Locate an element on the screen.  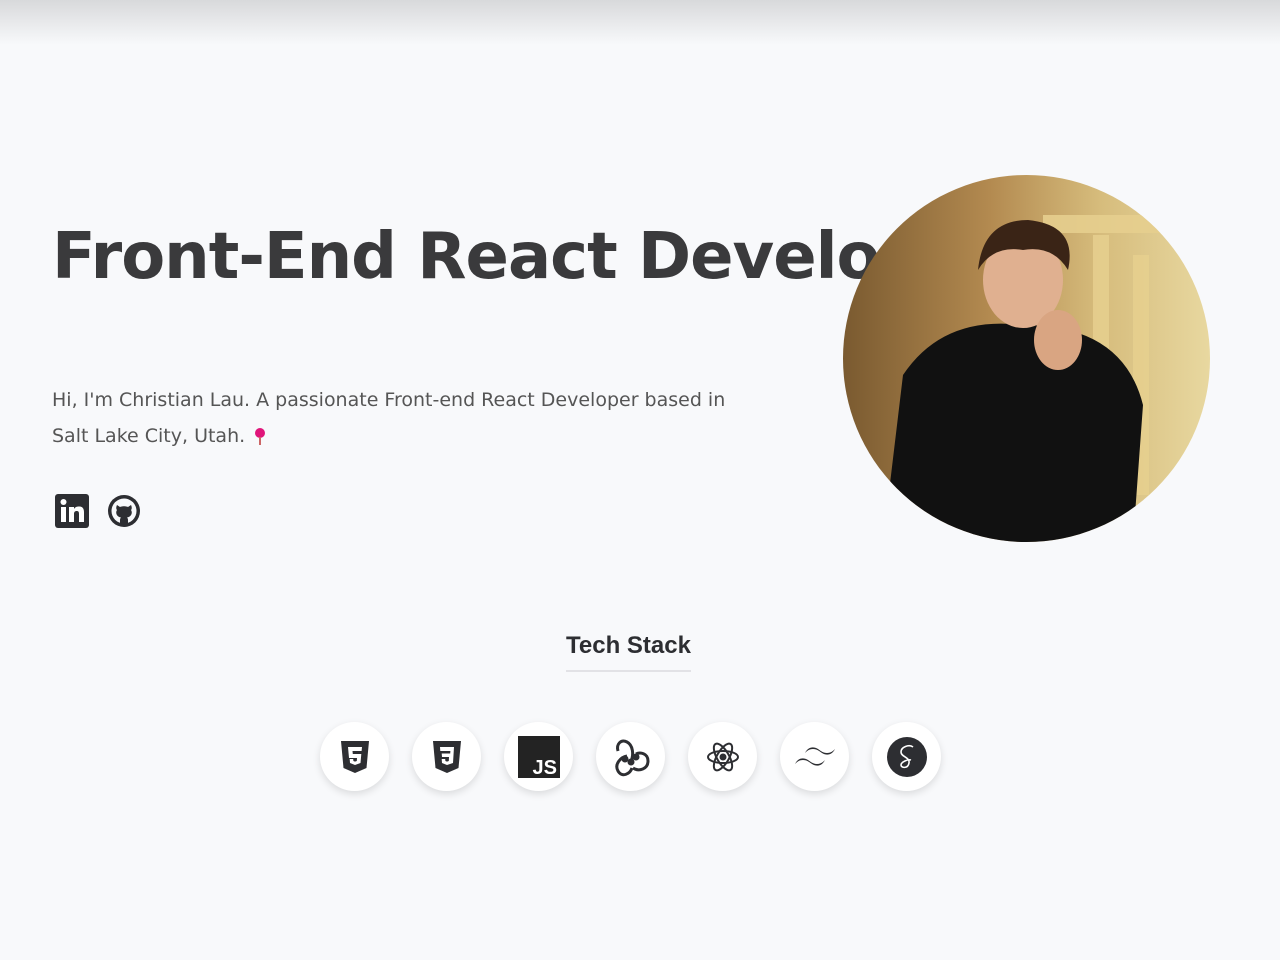
linkedin-icon is located at coordinates (72, 511).